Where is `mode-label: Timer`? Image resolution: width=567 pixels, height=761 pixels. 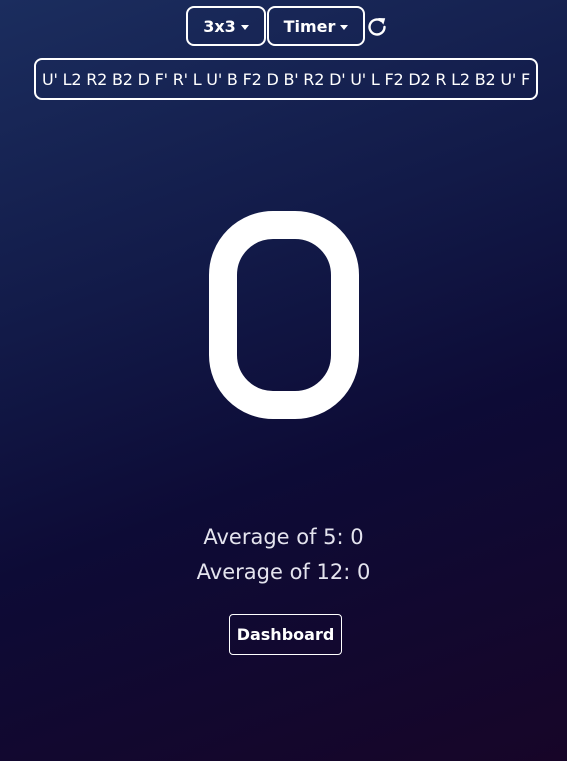
mode-label: Timer is located at coordinates (309, 26).